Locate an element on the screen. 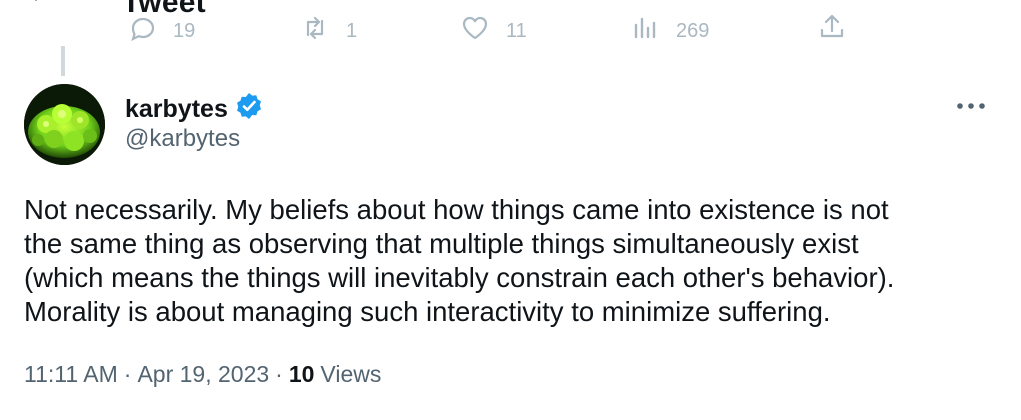  thread-connector-line is located at coordinates (63, 61).